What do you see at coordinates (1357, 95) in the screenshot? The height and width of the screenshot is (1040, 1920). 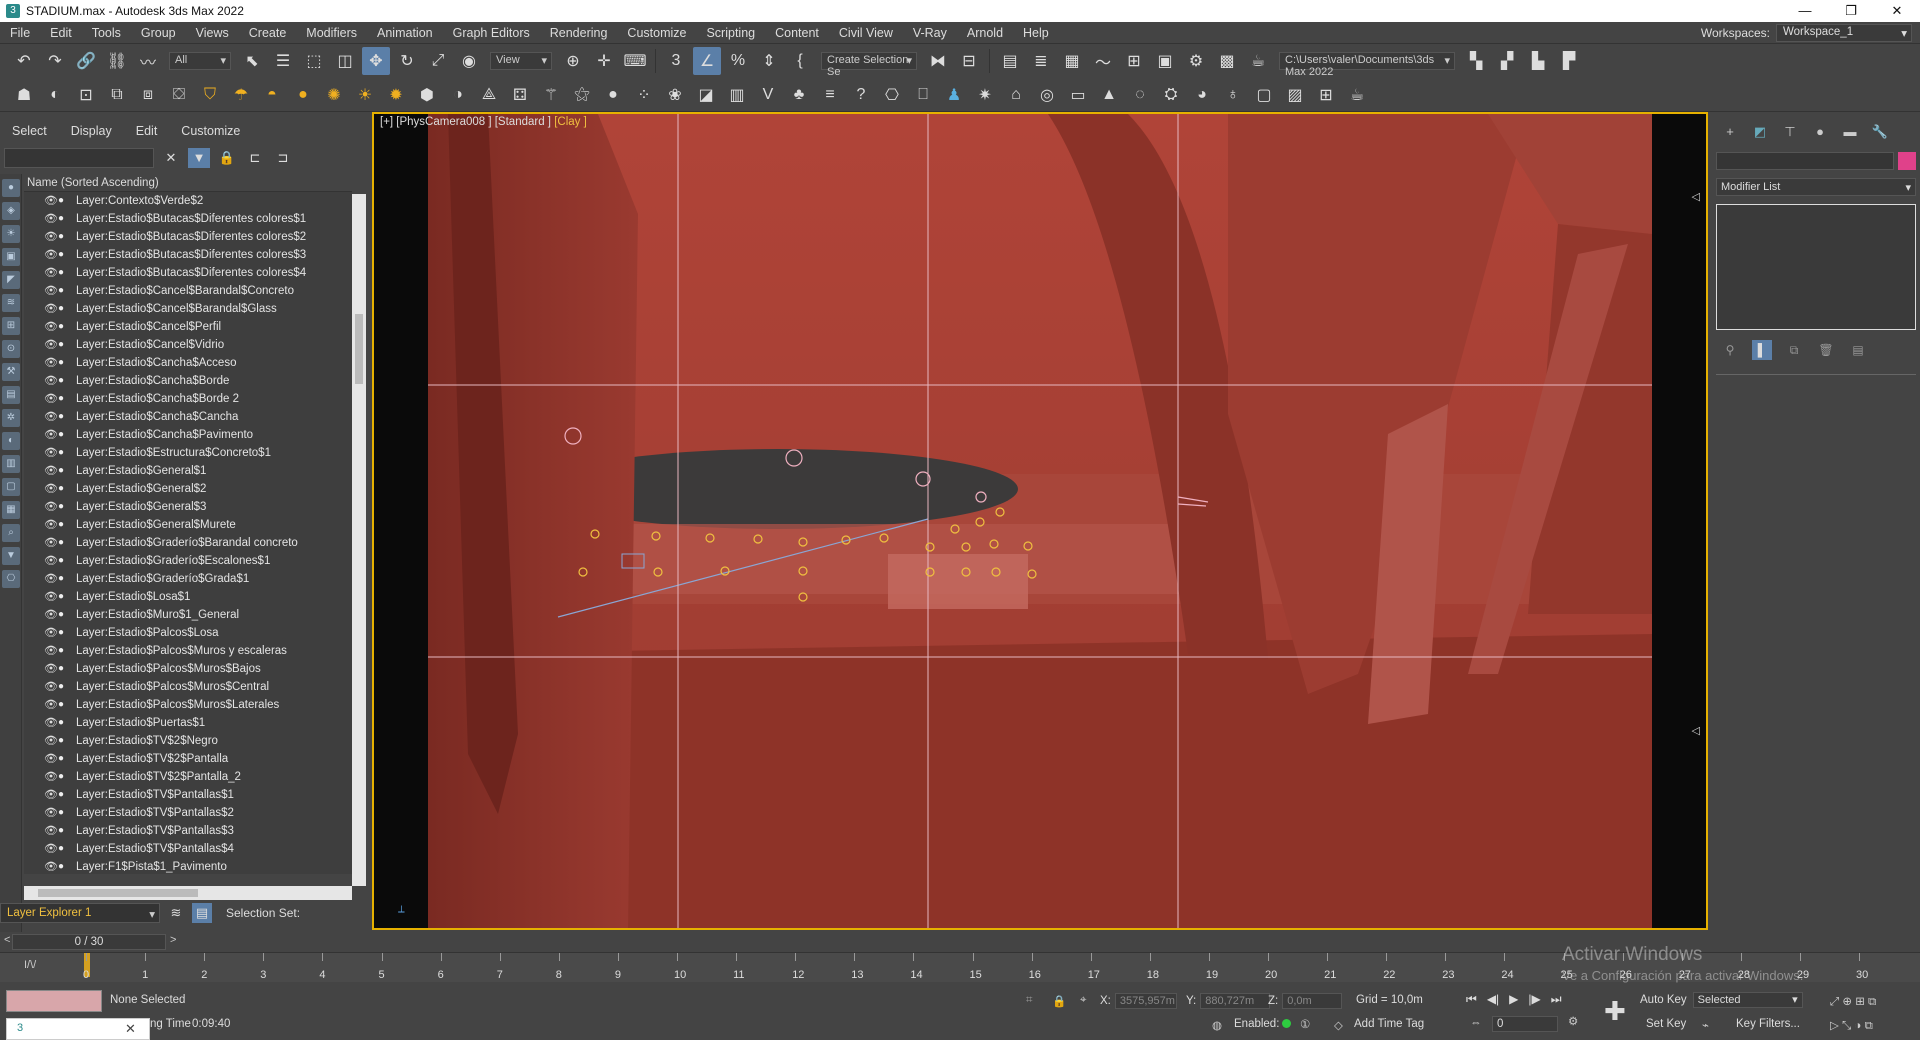 I see `arnold-teapot-icon: ☕` at bounding box center [1357, 95].